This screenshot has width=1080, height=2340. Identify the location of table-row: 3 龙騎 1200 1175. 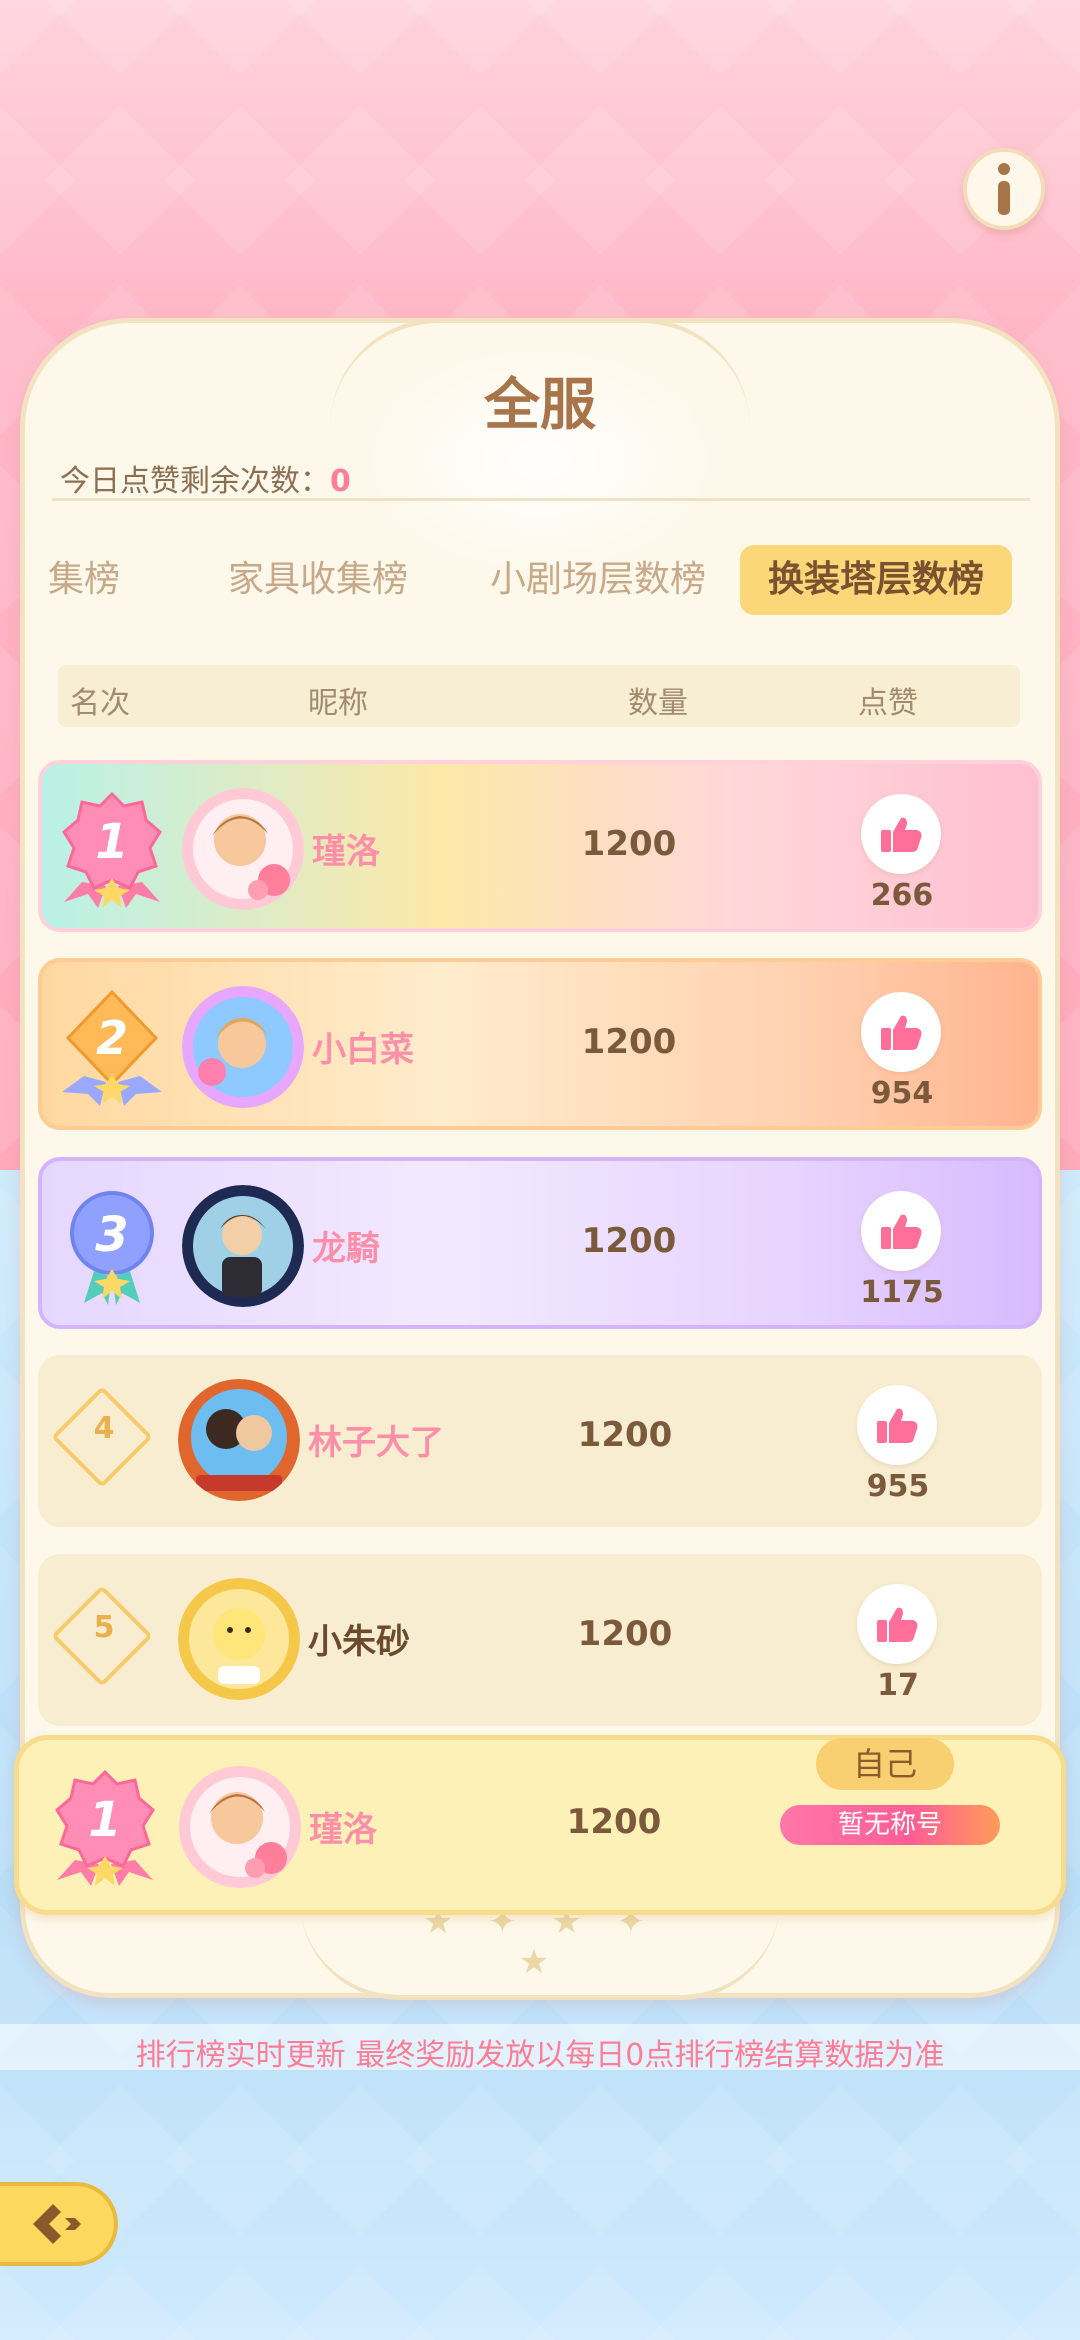
(540, 1243).